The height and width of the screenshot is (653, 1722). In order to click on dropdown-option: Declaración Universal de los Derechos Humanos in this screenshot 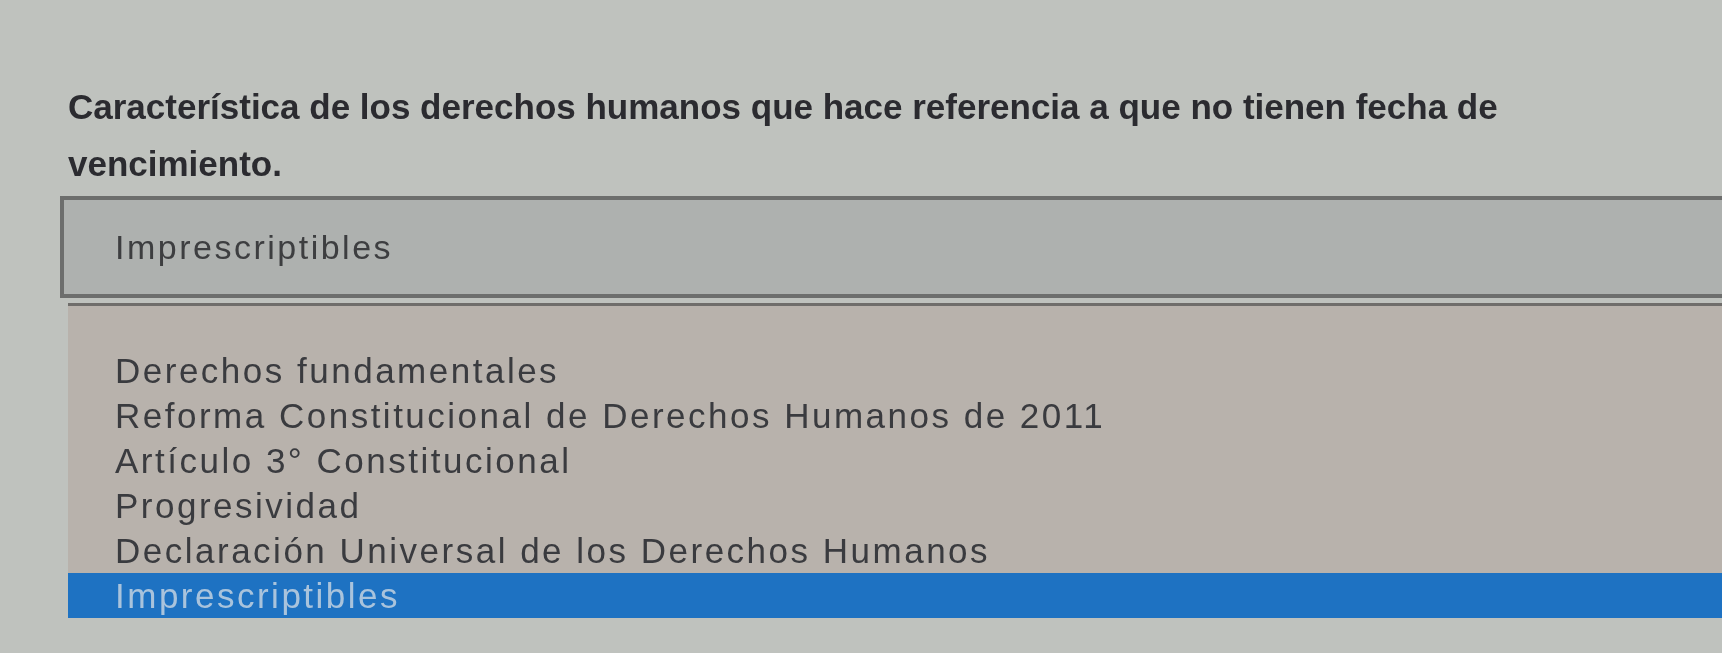, I will do `click(895, 550)`.